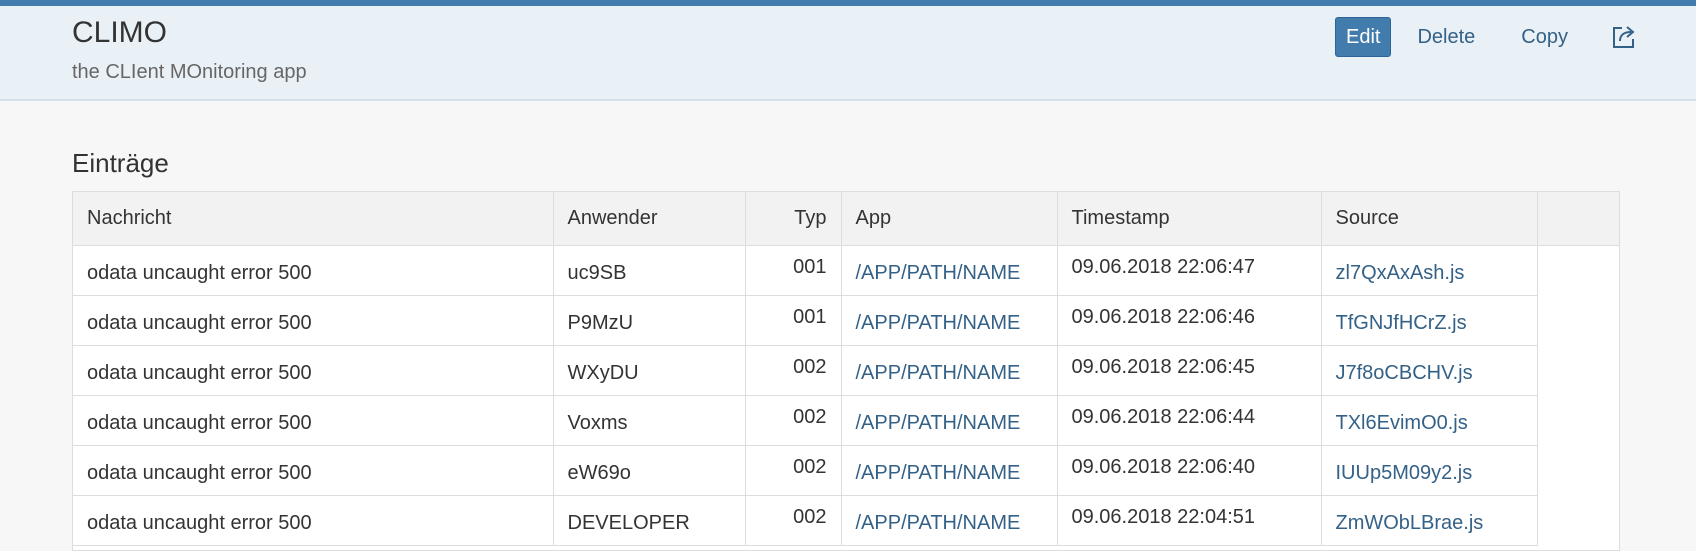 The width and height of the screenshot is (1696, 551). What do you see at coordinates (1189, 370) in the screenshot?
I see `cell-timestamp: 09.06.2018 22:06:45` at bounding box center [1189, 370].